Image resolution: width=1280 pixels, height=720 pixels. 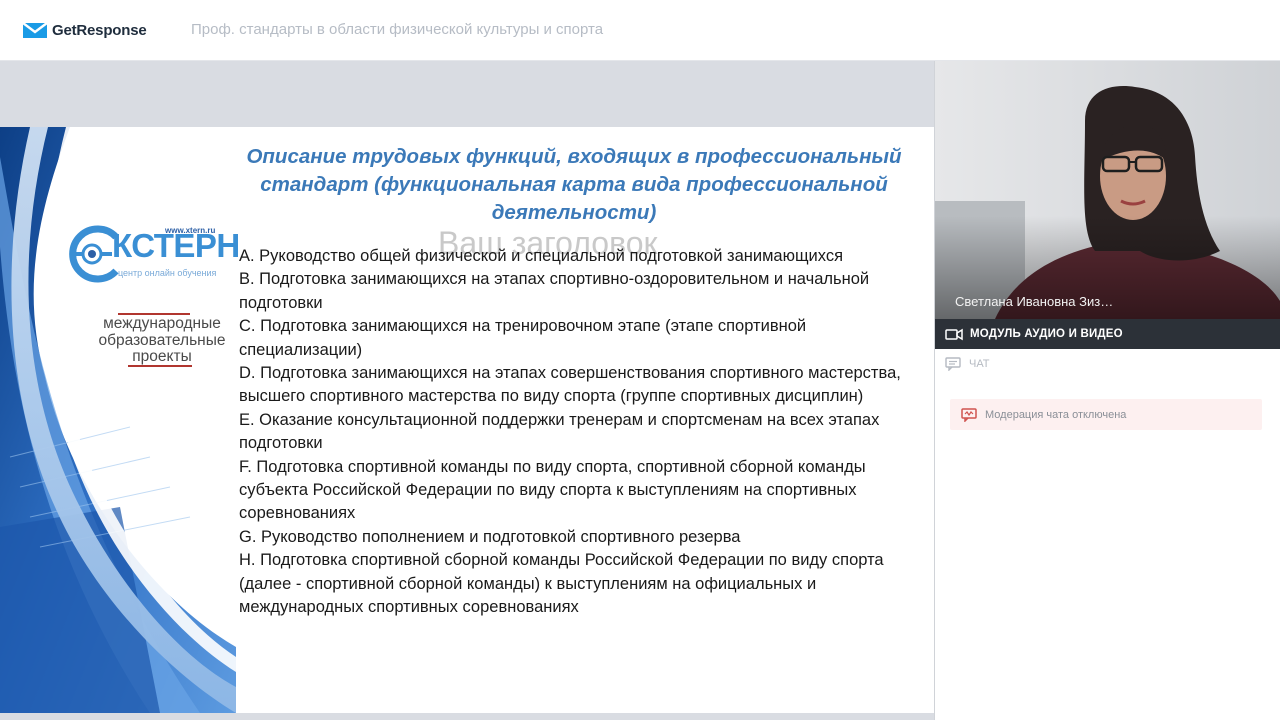 What do you see at coordinates (167, 273) in the screenshot?
I see `brand-tagline: центр онлайн обучения` at bounding box center [167, 273].